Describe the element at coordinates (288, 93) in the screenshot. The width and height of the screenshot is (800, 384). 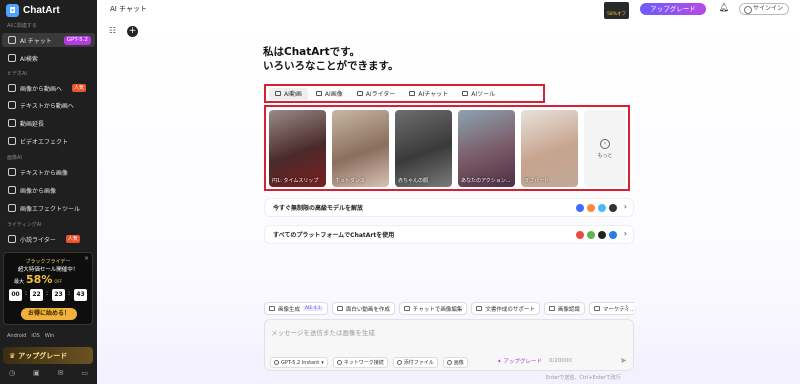
I see `tab-ai-video: AI動画` at that location.